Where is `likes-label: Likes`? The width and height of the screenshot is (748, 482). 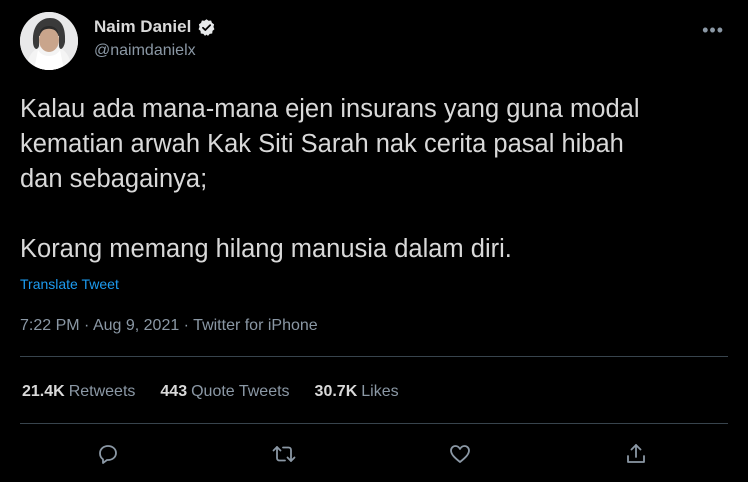
likes-label: Likes is located at coordinates (380, 391).